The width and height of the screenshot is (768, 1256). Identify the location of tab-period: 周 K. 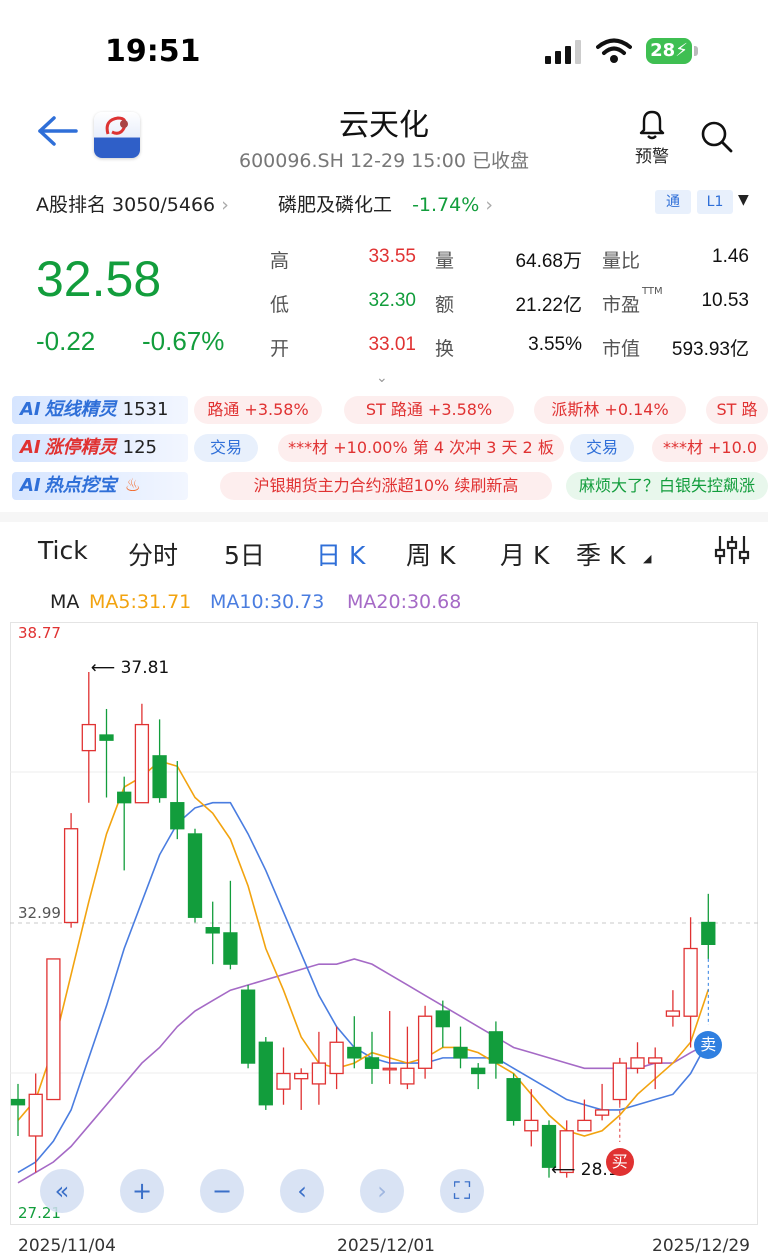
(430, 554).